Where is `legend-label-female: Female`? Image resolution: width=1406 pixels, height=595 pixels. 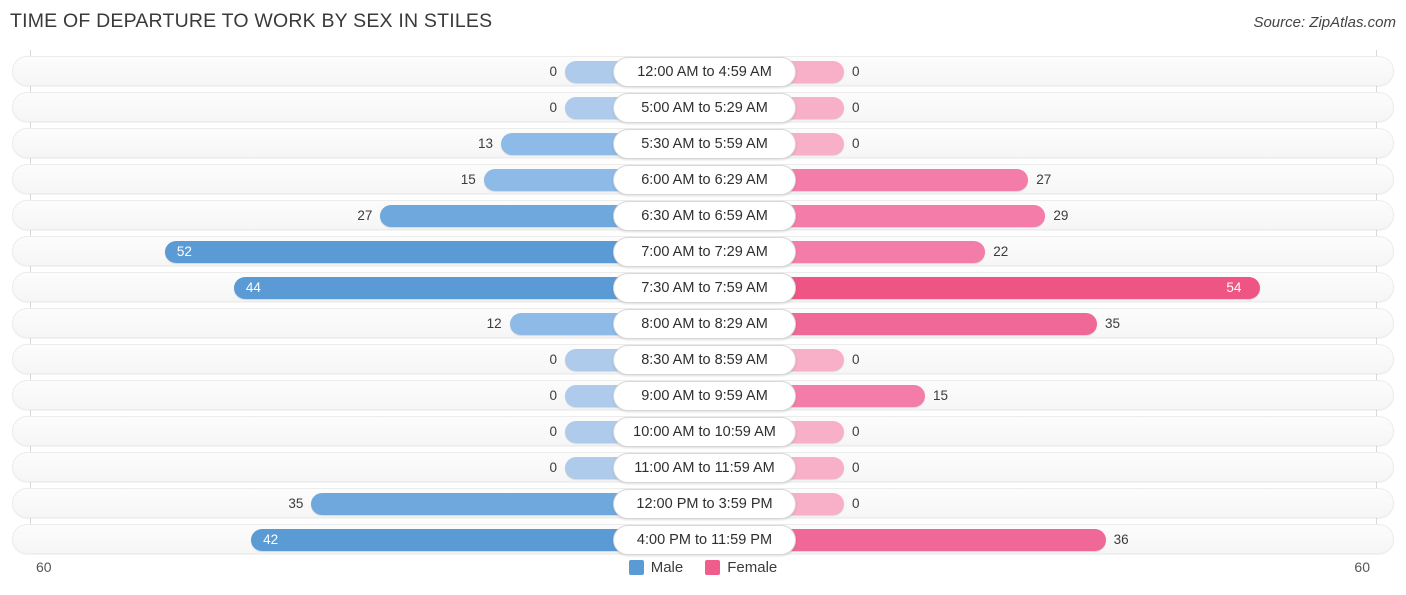
legend-label-female: Female is located at coordinates (752, 567).